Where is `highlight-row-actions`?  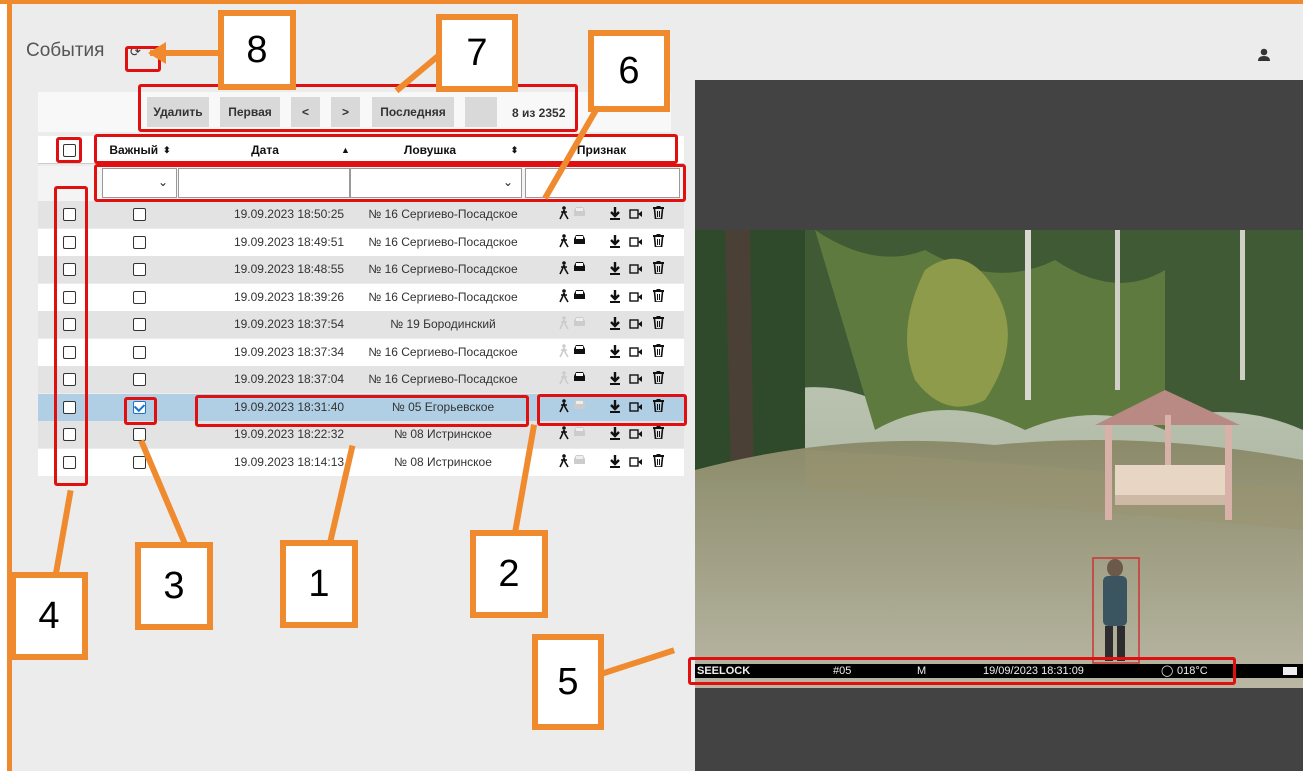 highlight-row-actions is located at coordinates (612, 410).